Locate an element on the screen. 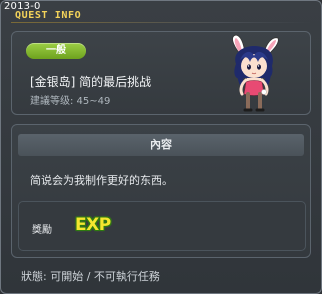  exp-icon: EXP is located at coordinates (93, 225).